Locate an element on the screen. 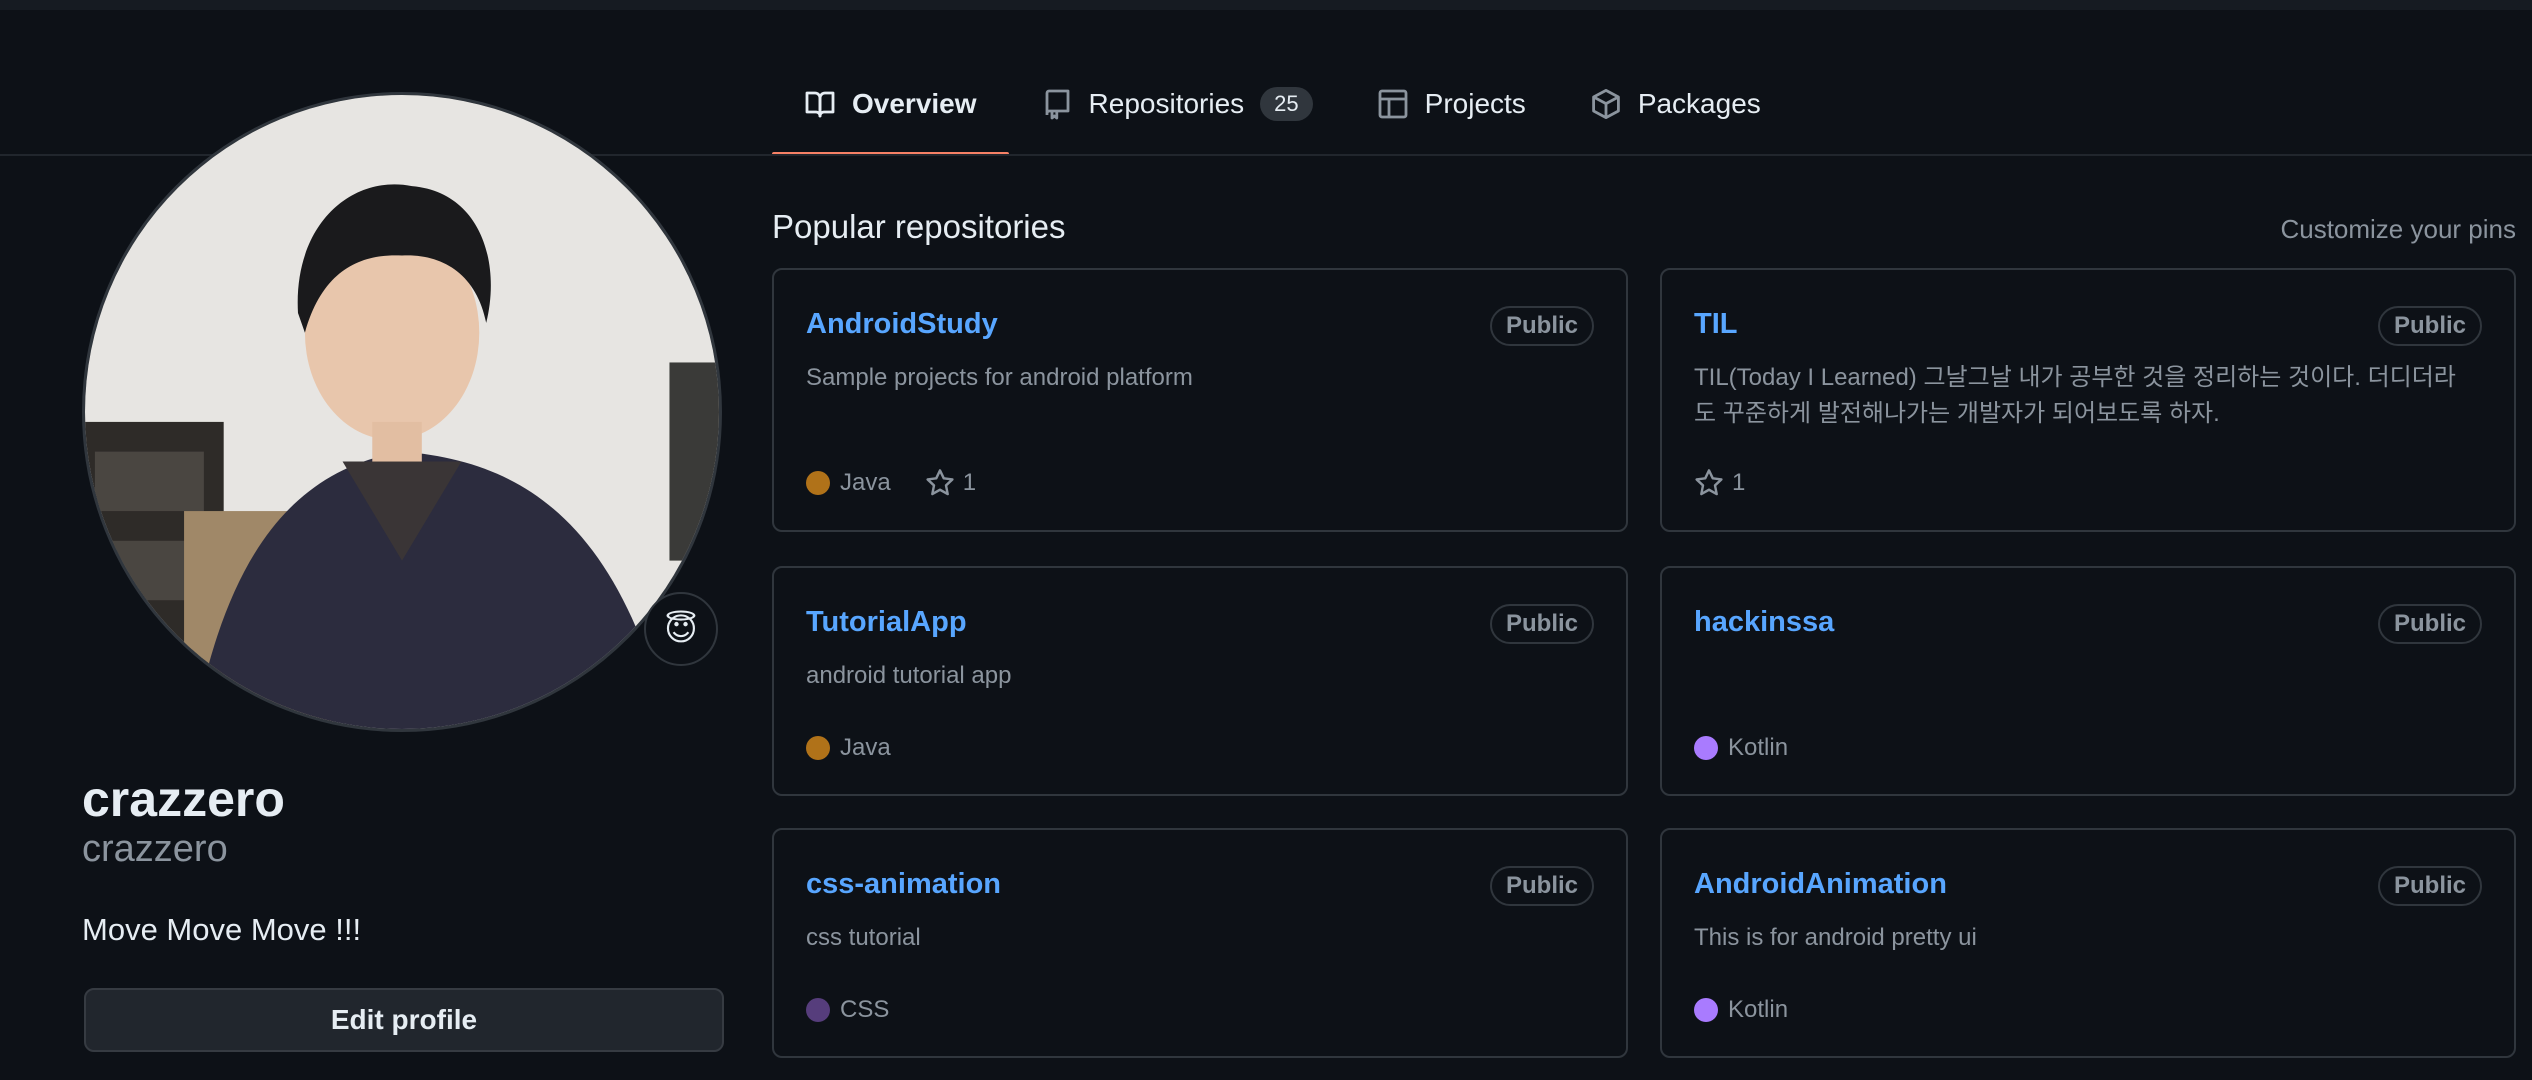 The image size is (2532, 1080). repo-meta: 1 is located at coordinates (1719, 483).